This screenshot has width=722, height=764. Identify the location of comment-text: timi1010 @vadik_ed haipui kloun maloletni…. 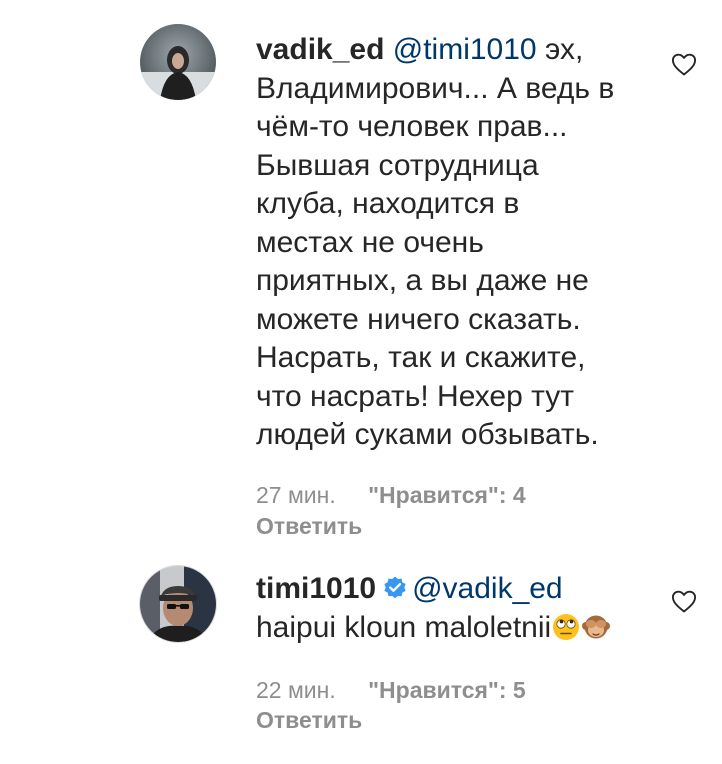
(456, 608).